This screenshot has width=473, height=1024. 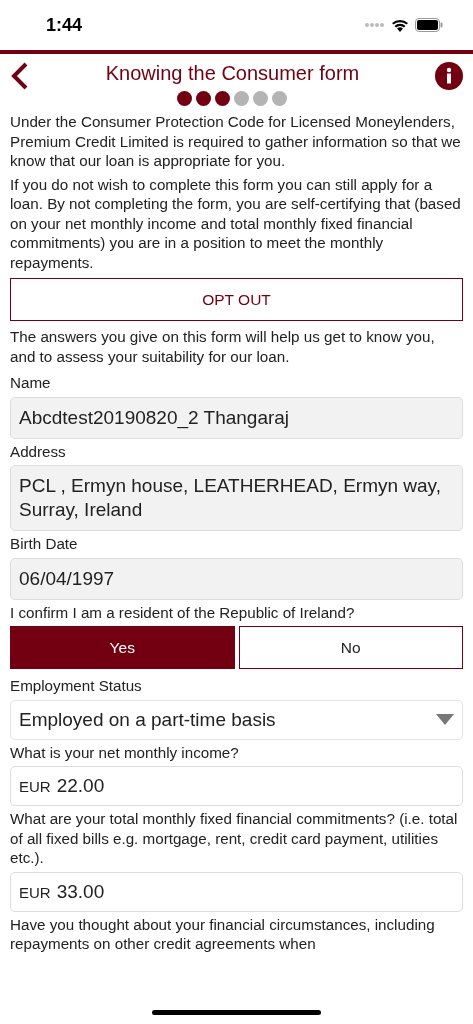 I want to click on page-title: Knowing the Consumer form, so click(x=232, y=73).